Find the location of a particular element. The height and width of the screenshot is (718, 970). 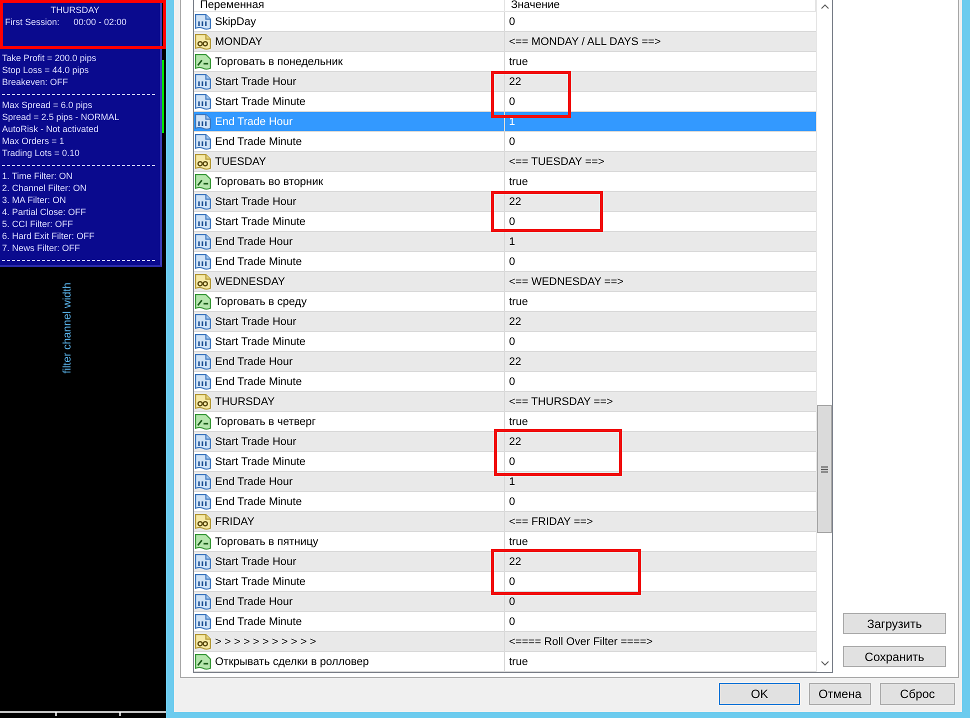

parameter-row: THURSDAY <== THURSDAY ==> is located at coordinates (505, 402).